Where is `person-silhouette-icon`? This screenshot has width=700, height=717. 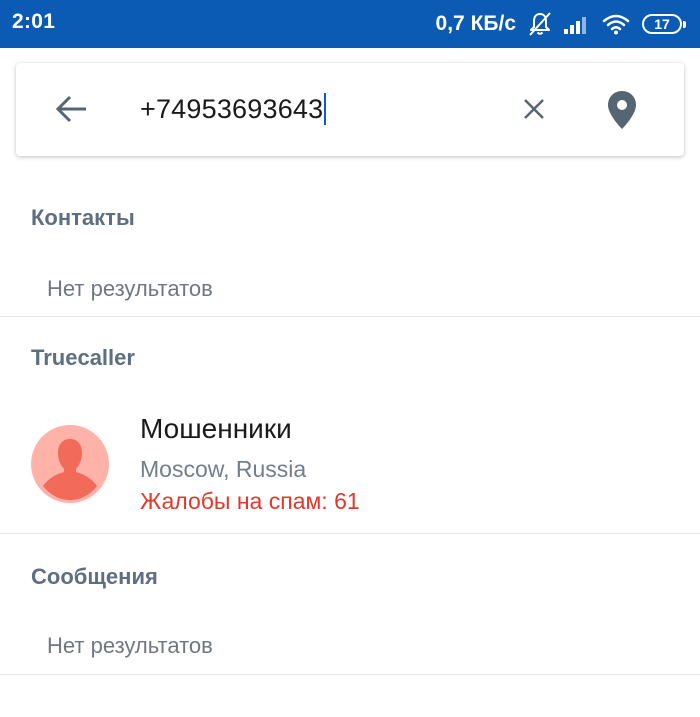
person-silhouette-icon is located at coordinates (70, 469).